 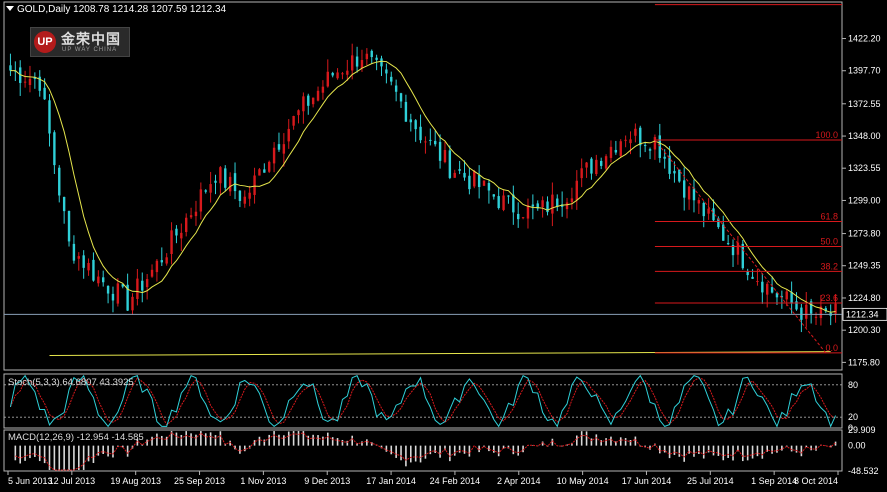 What do you see at coordinates (76, 437) in the screenshot?
I see `macd-title: MACD(12,26,9) -12.954 -14.585` at bounding box center [76, 437].